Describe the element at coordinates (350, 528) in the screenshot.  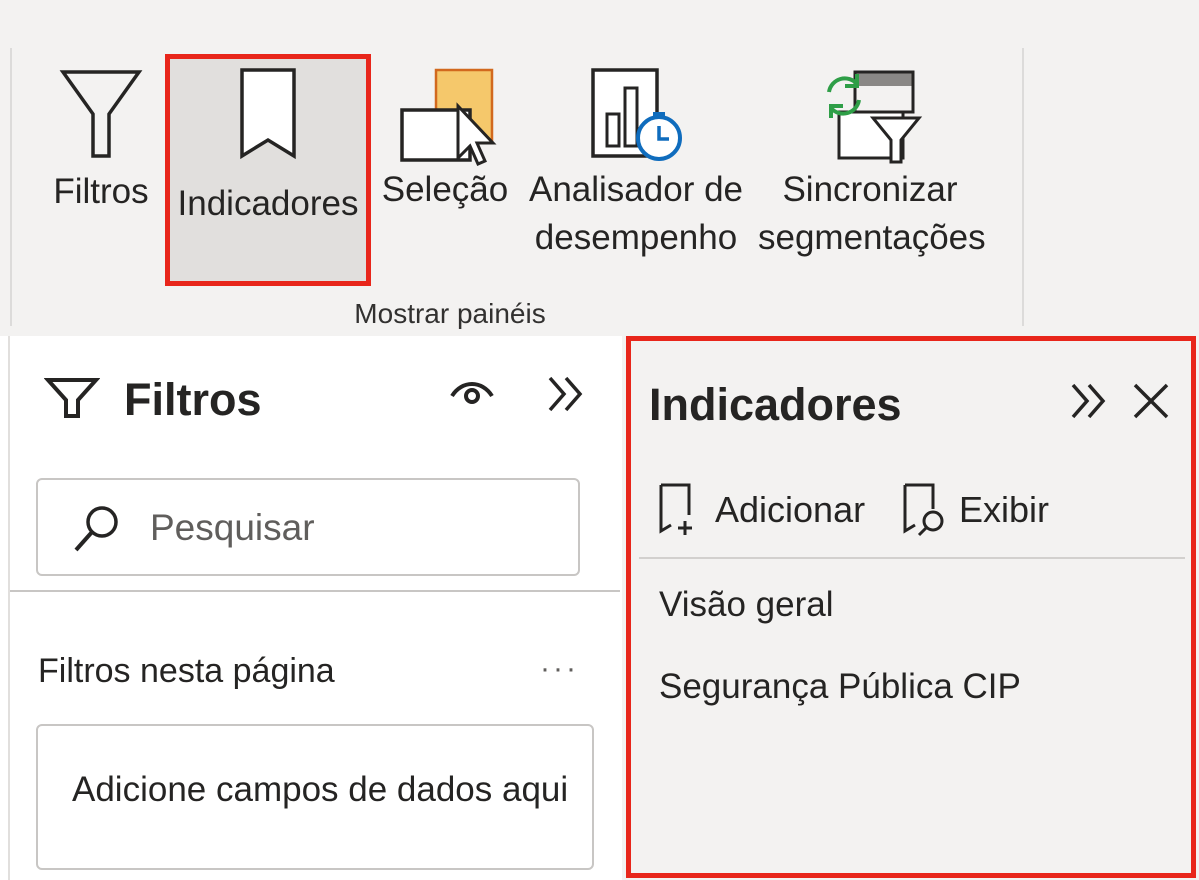
I see `search-input` at that location.